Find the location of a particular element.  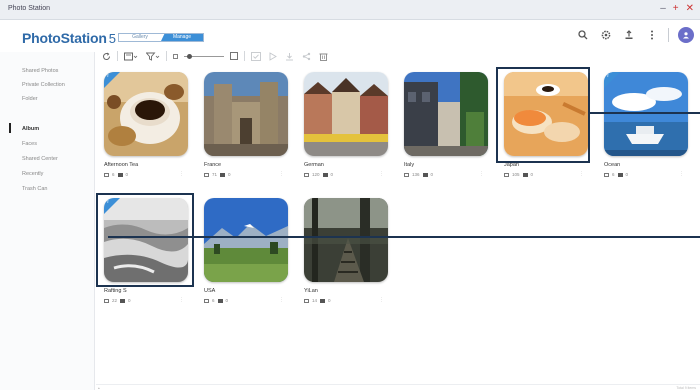

filter-icon is located at coordinates (153, 56).